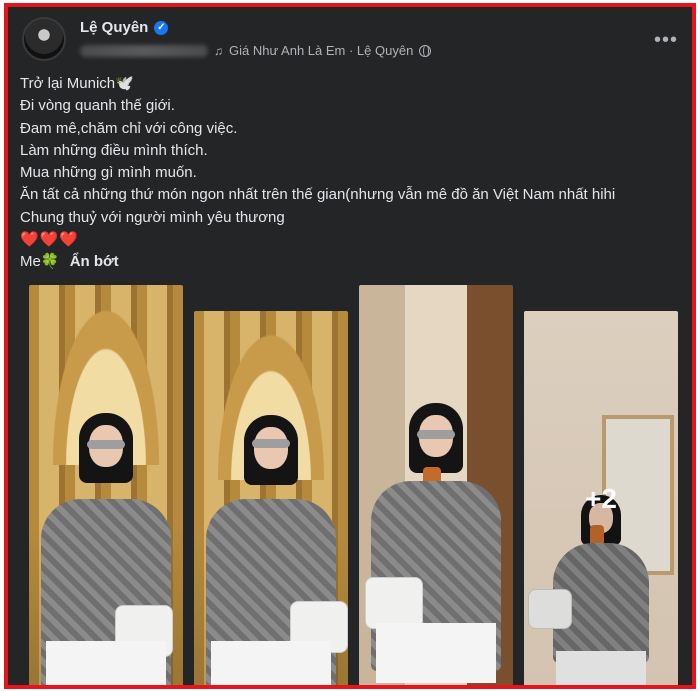  I want to click on verified-badge-icon: ✓, so click(161, 27).